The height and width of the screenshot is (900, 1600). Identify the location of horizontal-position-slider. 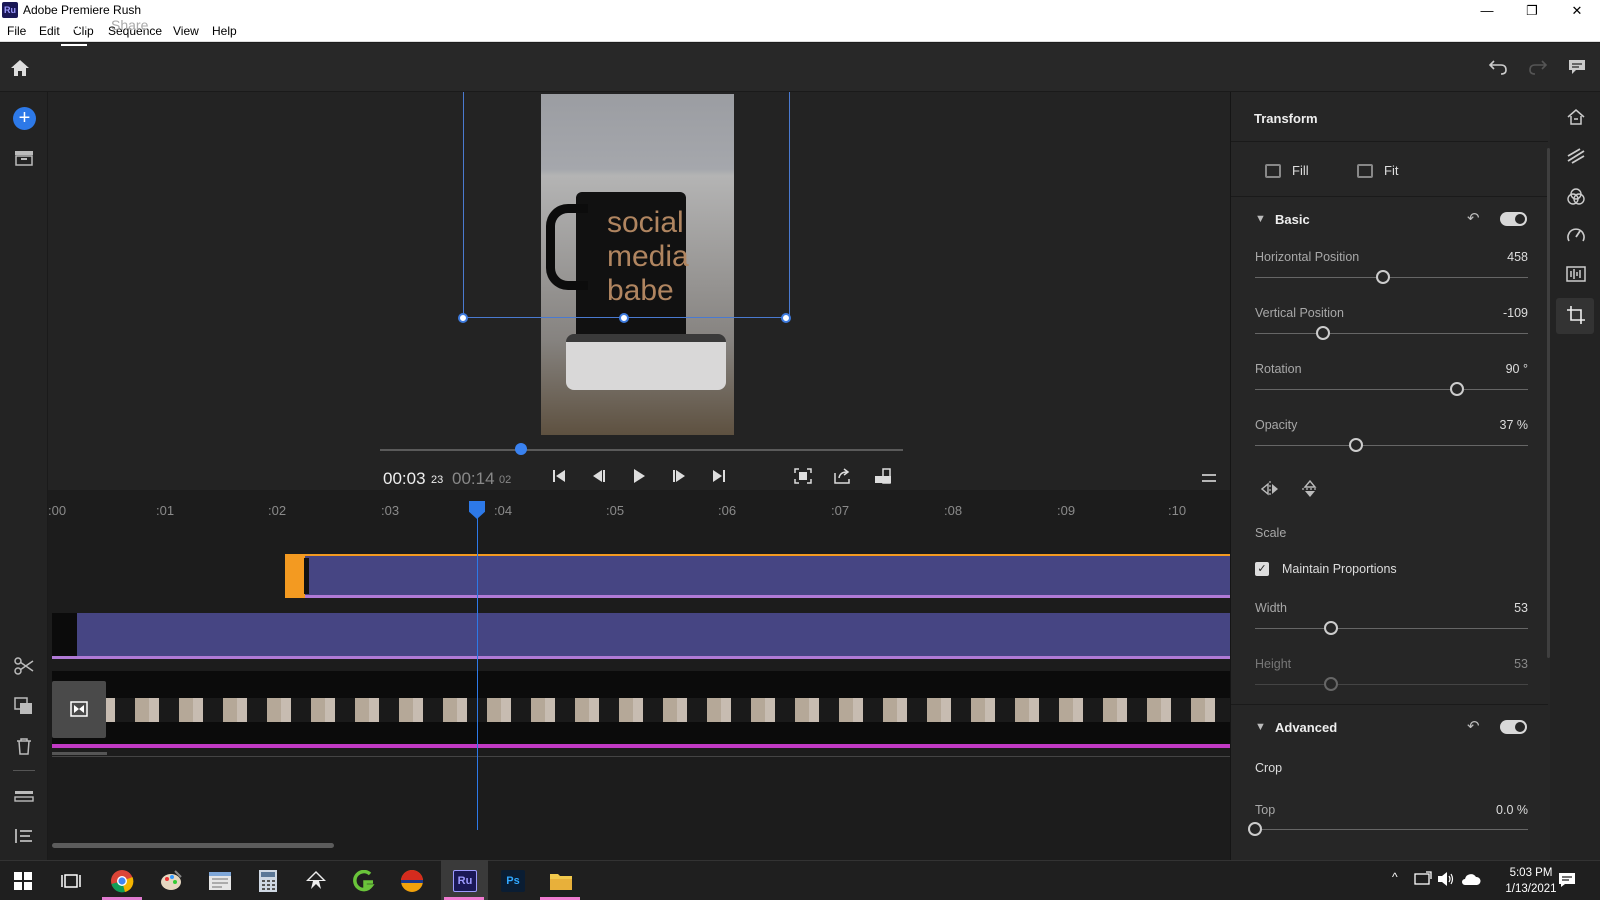
(1391, 277).